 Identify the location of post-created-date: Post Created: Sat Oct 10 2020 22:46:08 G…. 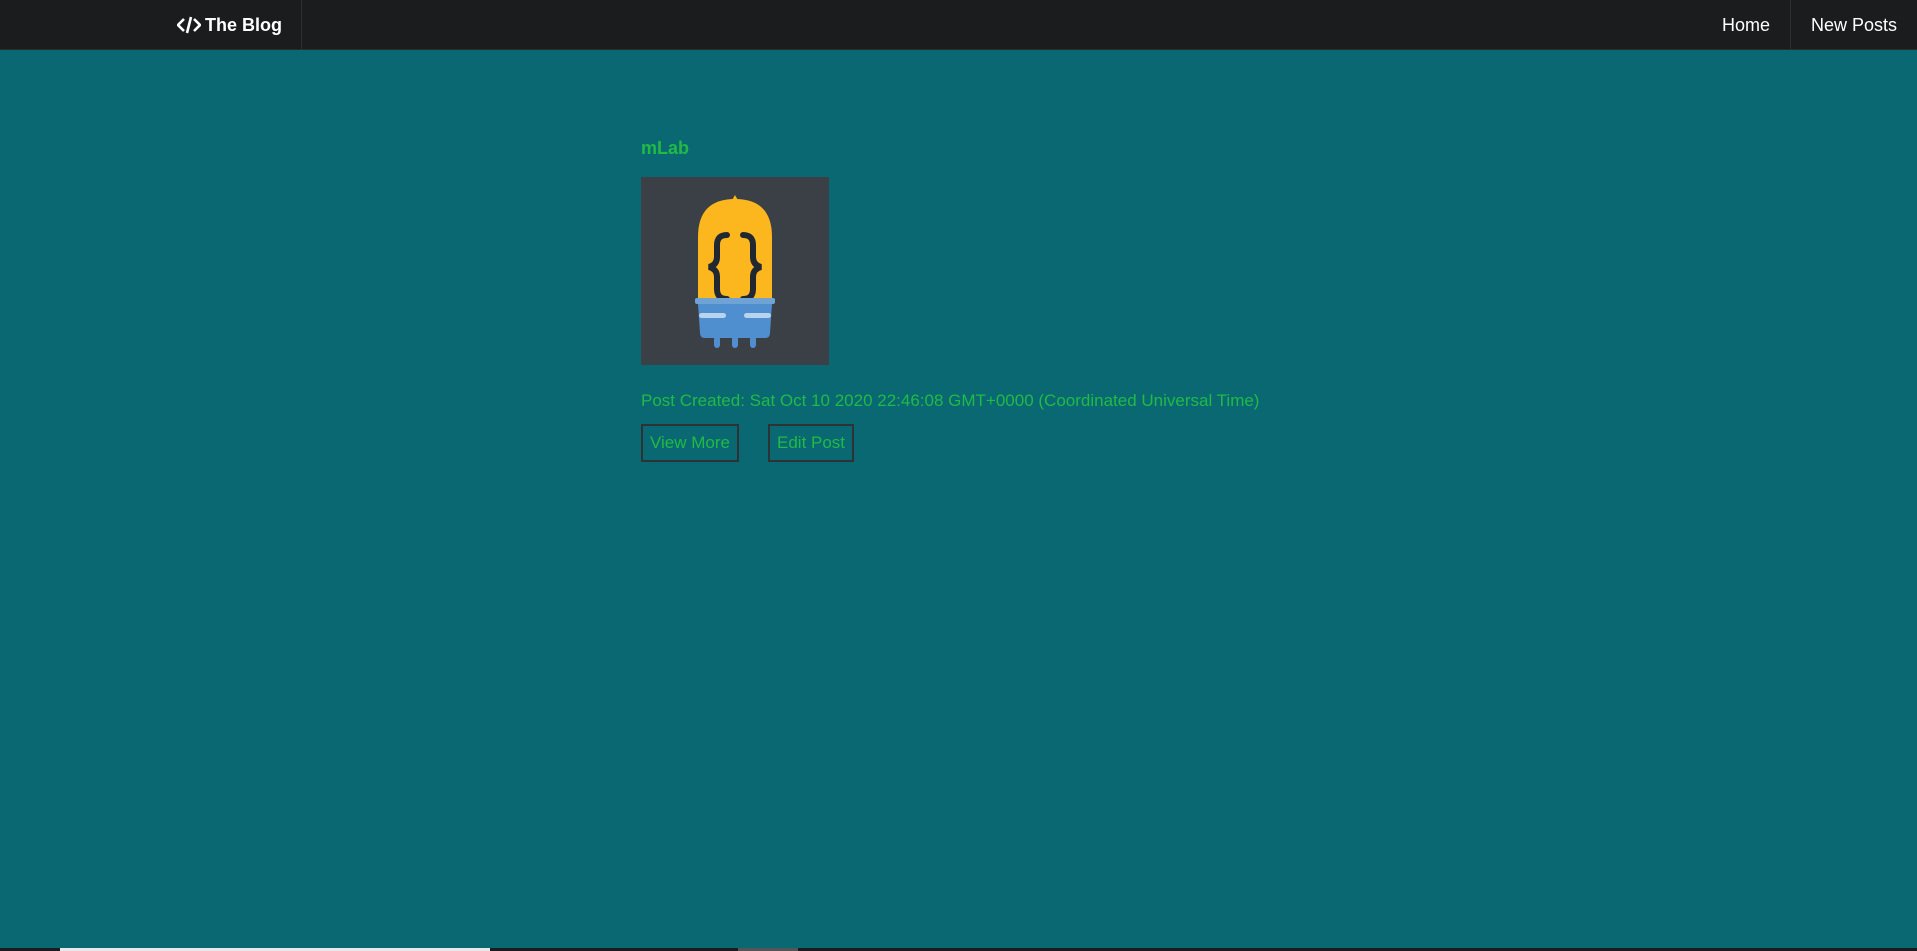
(950, 400).